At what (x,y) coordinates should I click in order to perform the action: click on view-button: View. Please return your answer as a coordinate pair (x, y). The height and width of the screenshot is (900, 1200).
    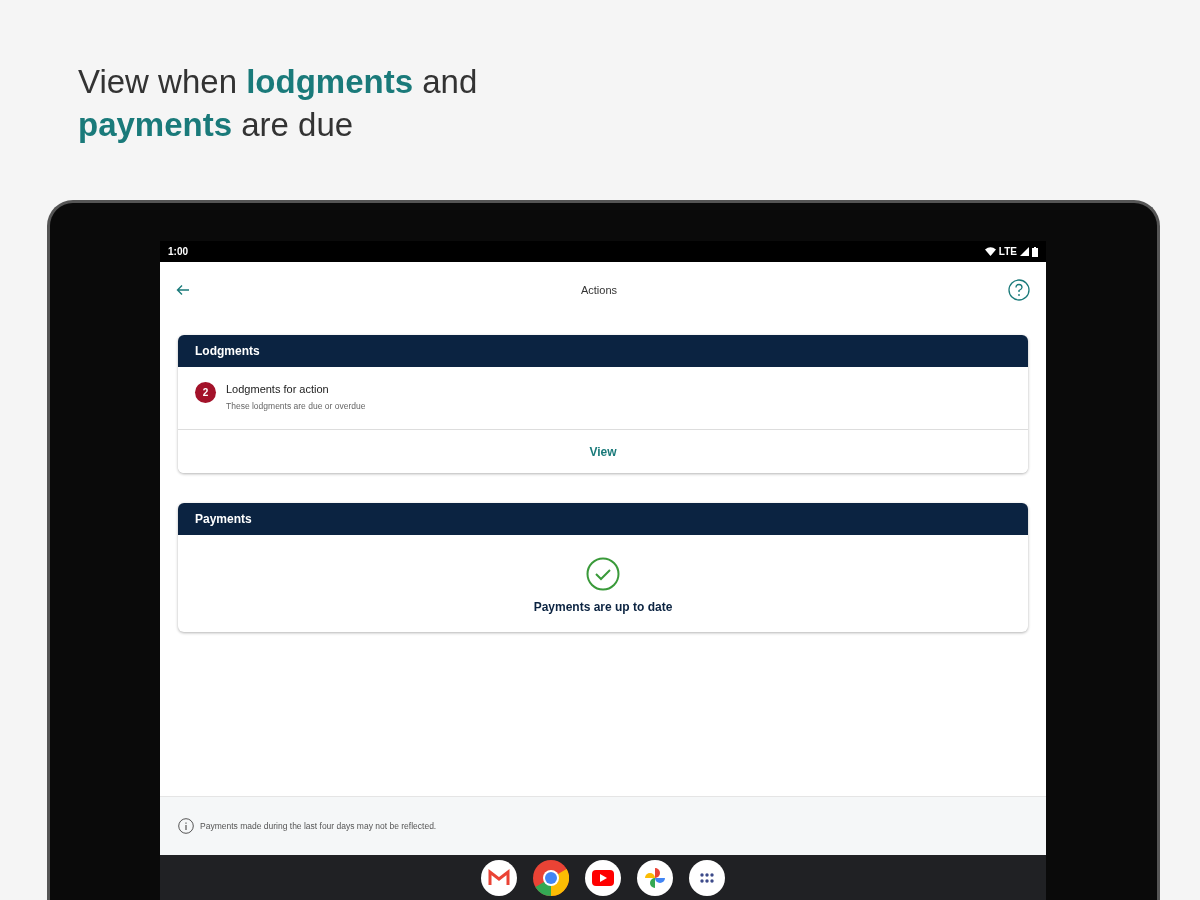
    Looking at the image, I should click on (603, 451).